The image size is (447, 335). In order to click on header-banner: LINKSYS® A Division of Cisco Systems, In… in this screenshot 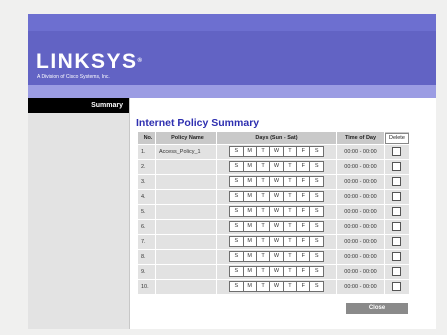, I will do `click(232, 58)`.